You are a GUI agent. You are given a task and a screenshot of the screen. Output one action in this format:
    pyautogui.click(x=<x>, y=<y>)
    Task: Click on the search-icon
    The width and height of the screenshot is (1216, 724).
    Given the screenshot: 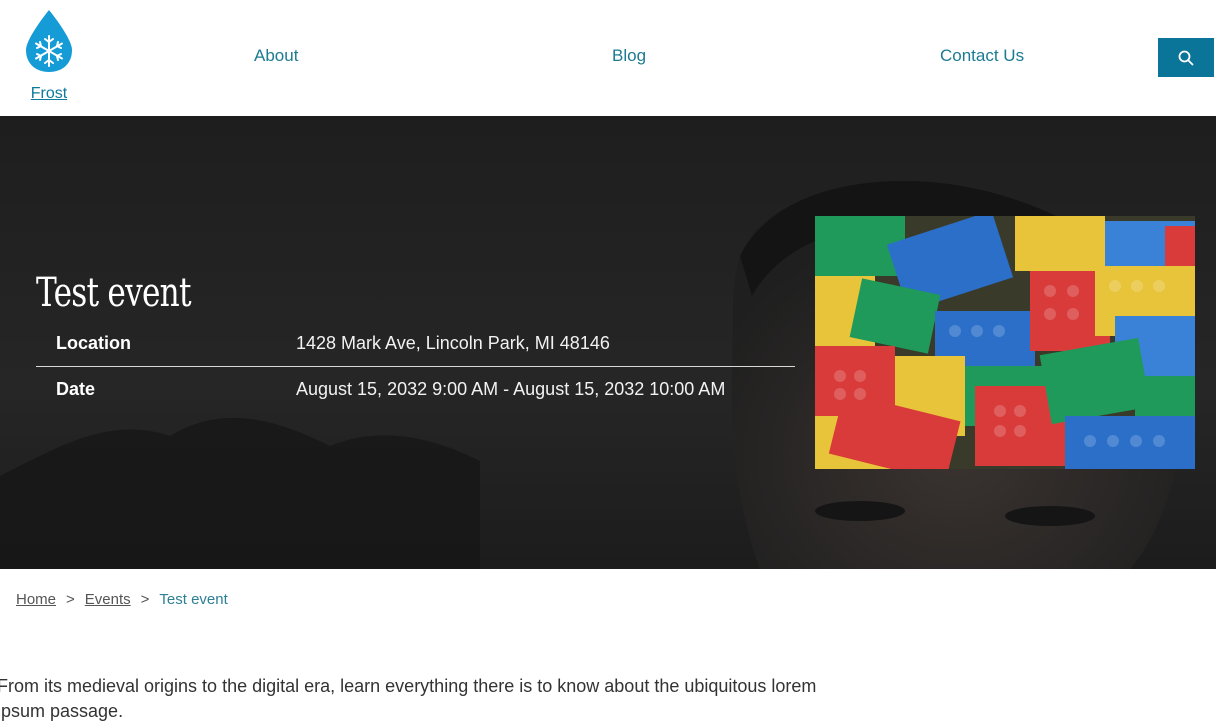 What is the action you would take?
    pyautogui.click(x=1186, y=57)
    